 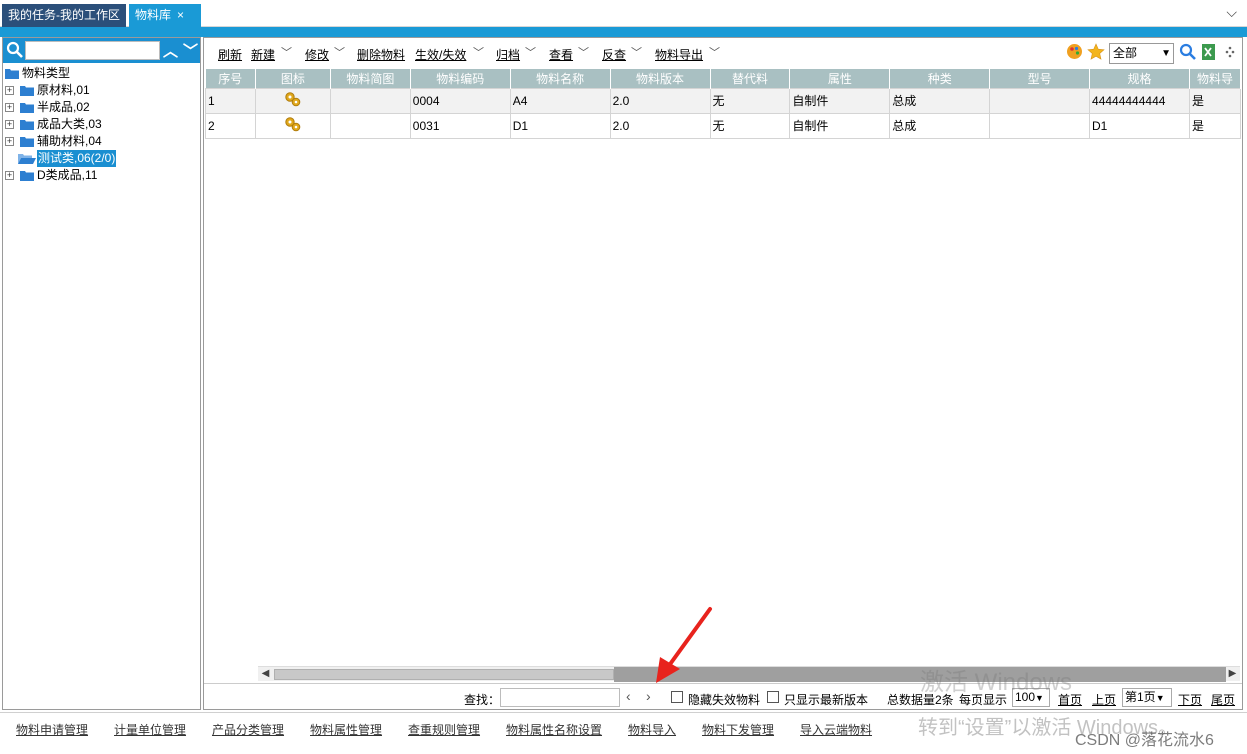 I want to click on excel-export-icon, so click(x=1209, y=52).